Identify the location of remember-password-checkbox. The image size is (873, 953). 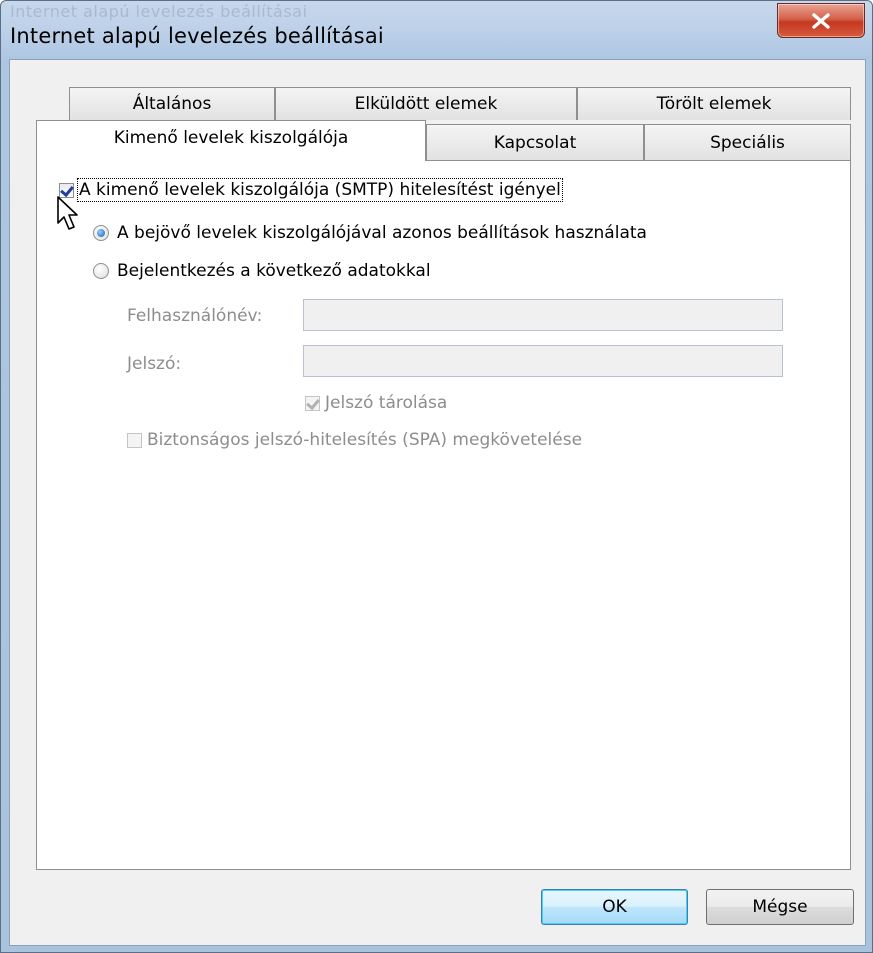
(312, 403).